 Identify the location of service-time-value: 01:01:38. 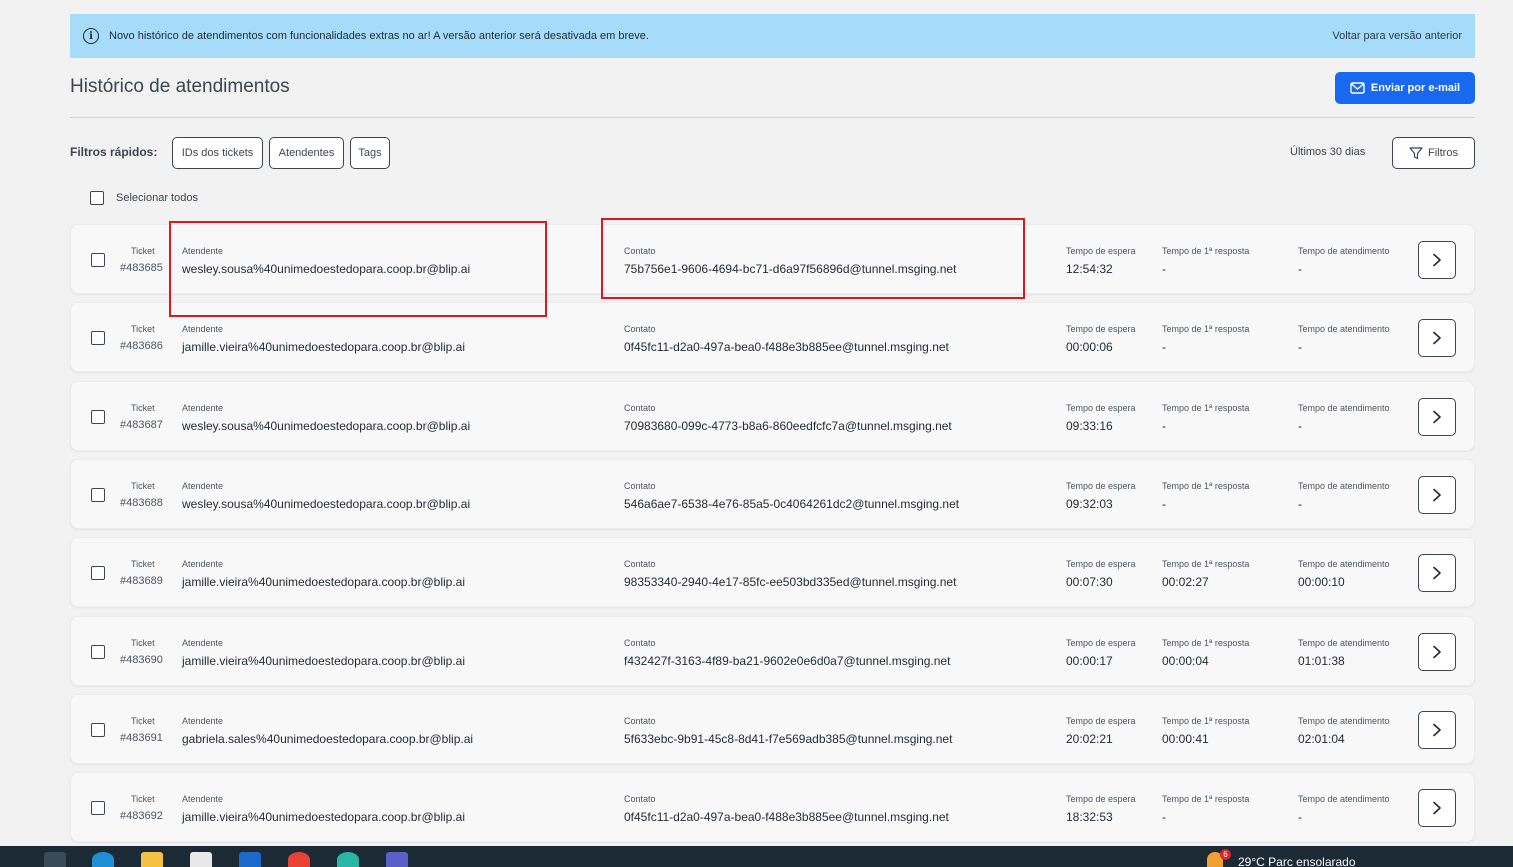
(1321, 660).